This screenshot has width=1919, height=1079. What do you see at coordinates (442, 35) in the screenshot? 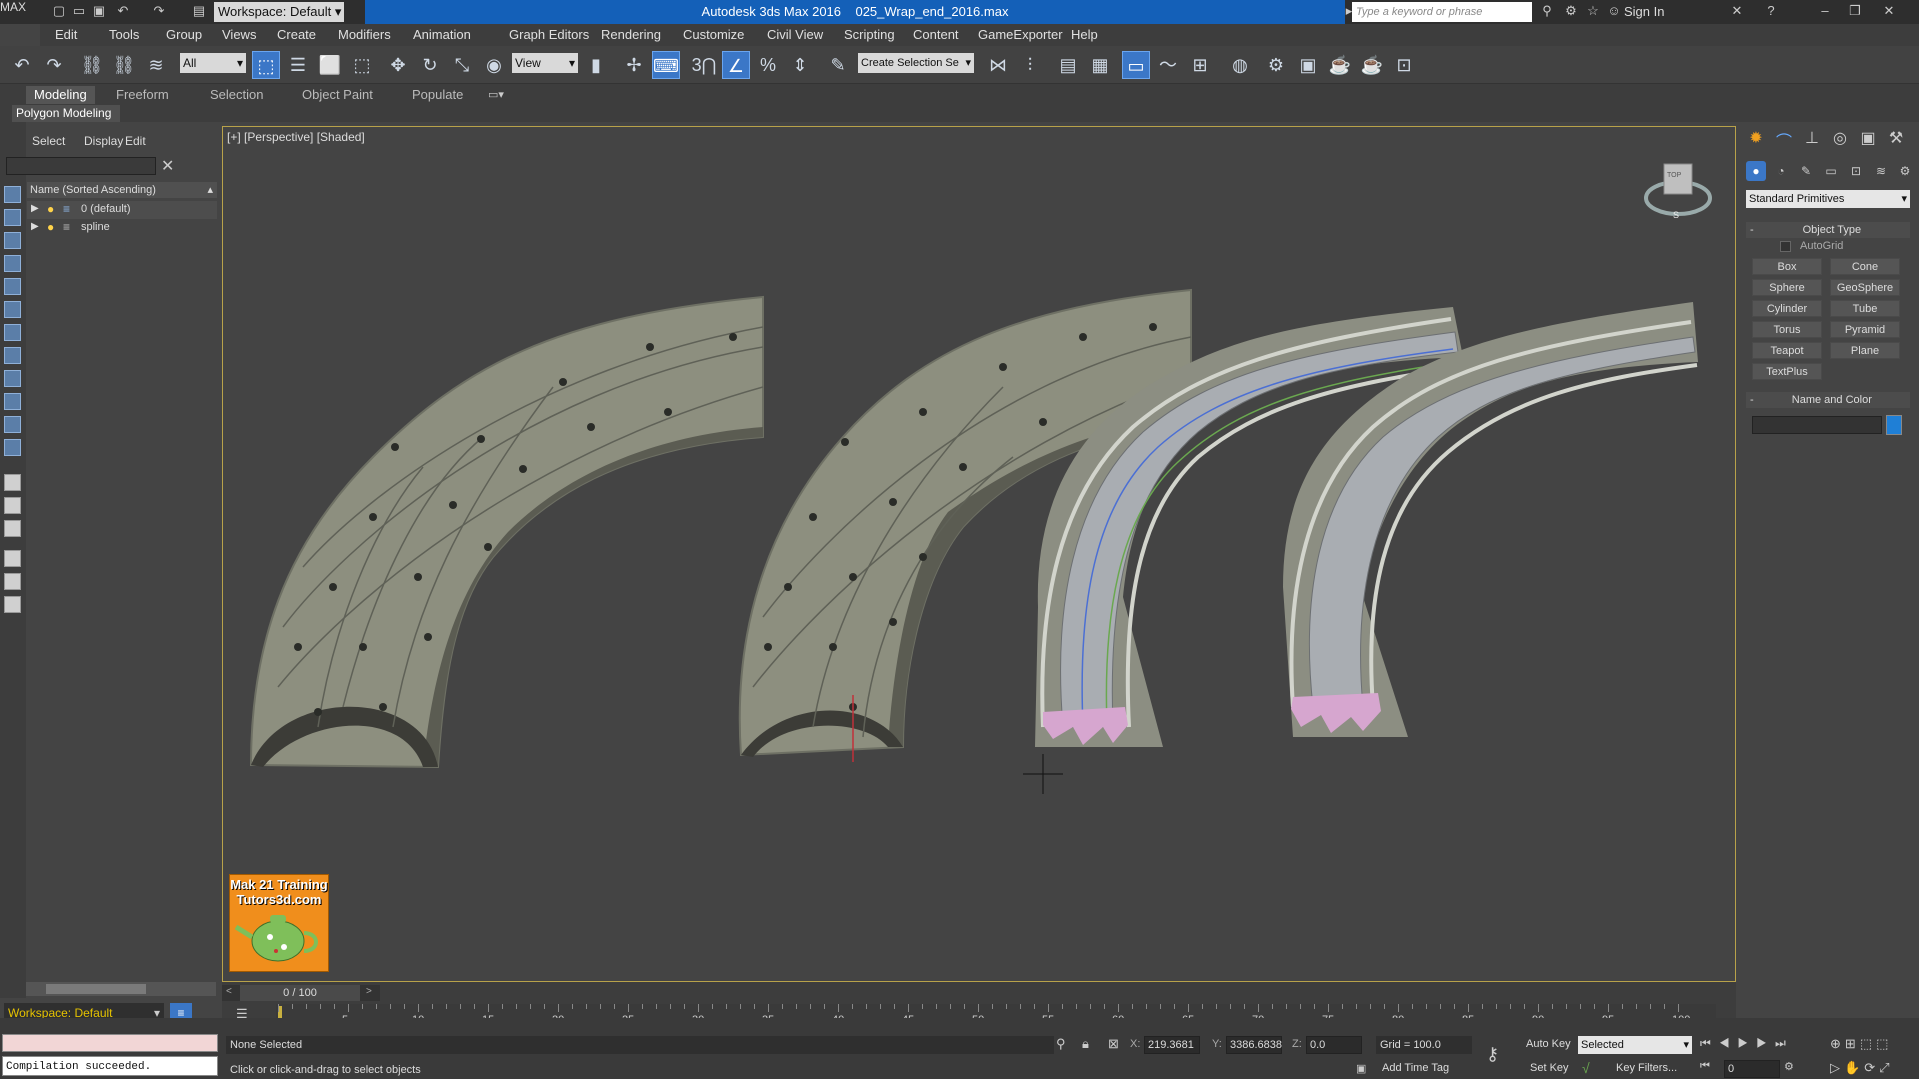
I see `menu-animation: Animation` at bounding box center [442, 35].